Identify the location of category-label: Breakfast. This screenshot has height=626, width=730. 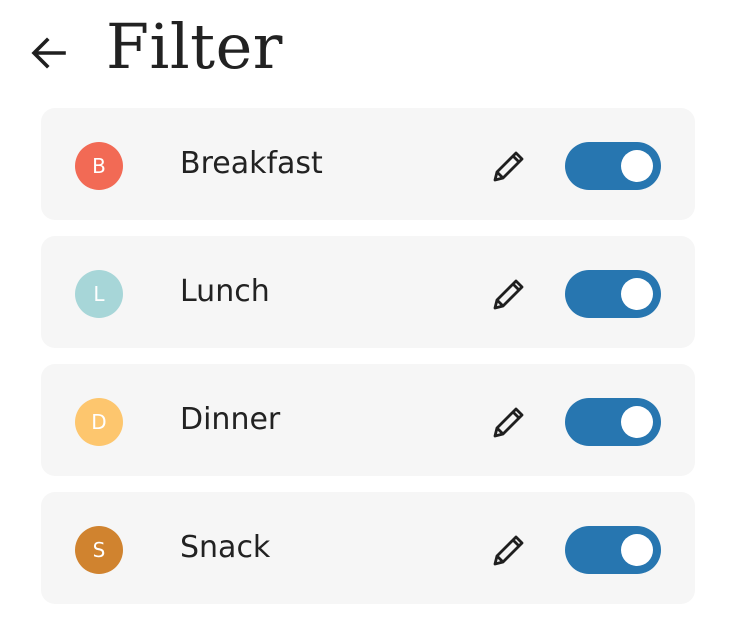
(251, 163).